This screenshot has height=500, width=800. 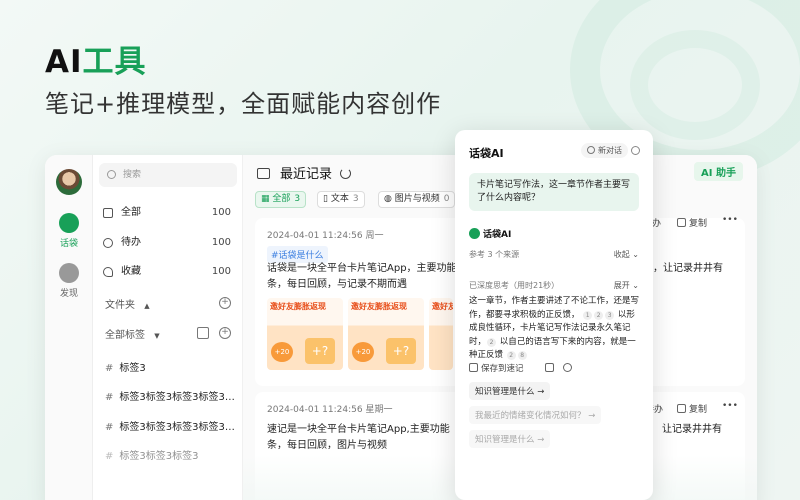 What do you see at coordinates (621, 254) in the screenshot?
I see `collapse-label: 收起` at bounding box center [621, 254].